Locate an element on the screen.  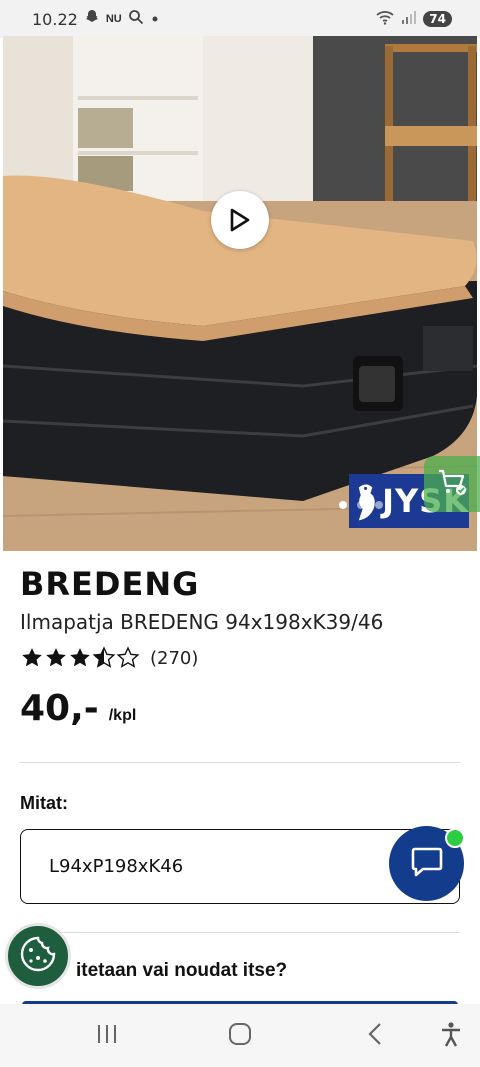
star-half-icon is located at coordinates (104, 657).